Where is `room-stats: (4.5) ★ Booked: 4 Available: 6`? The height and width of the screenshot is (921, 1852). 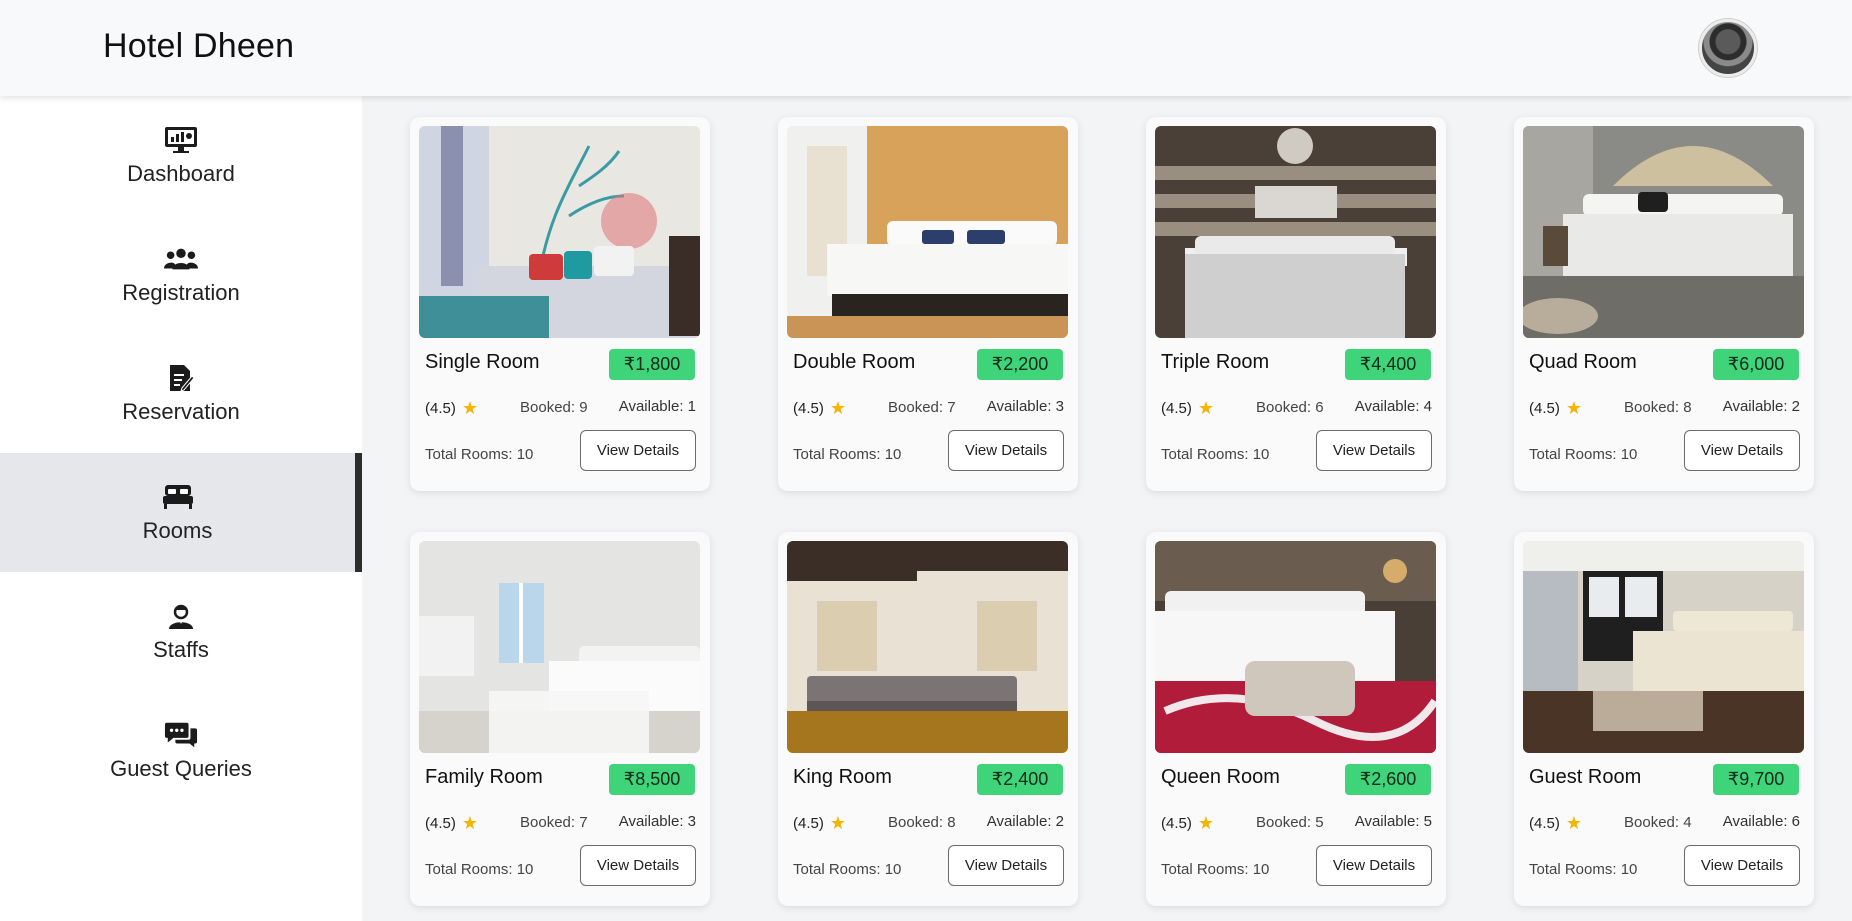
room-stats: (4.5) ★ Booked: 4 Available: 6 is located at coordinates (1664, 824).